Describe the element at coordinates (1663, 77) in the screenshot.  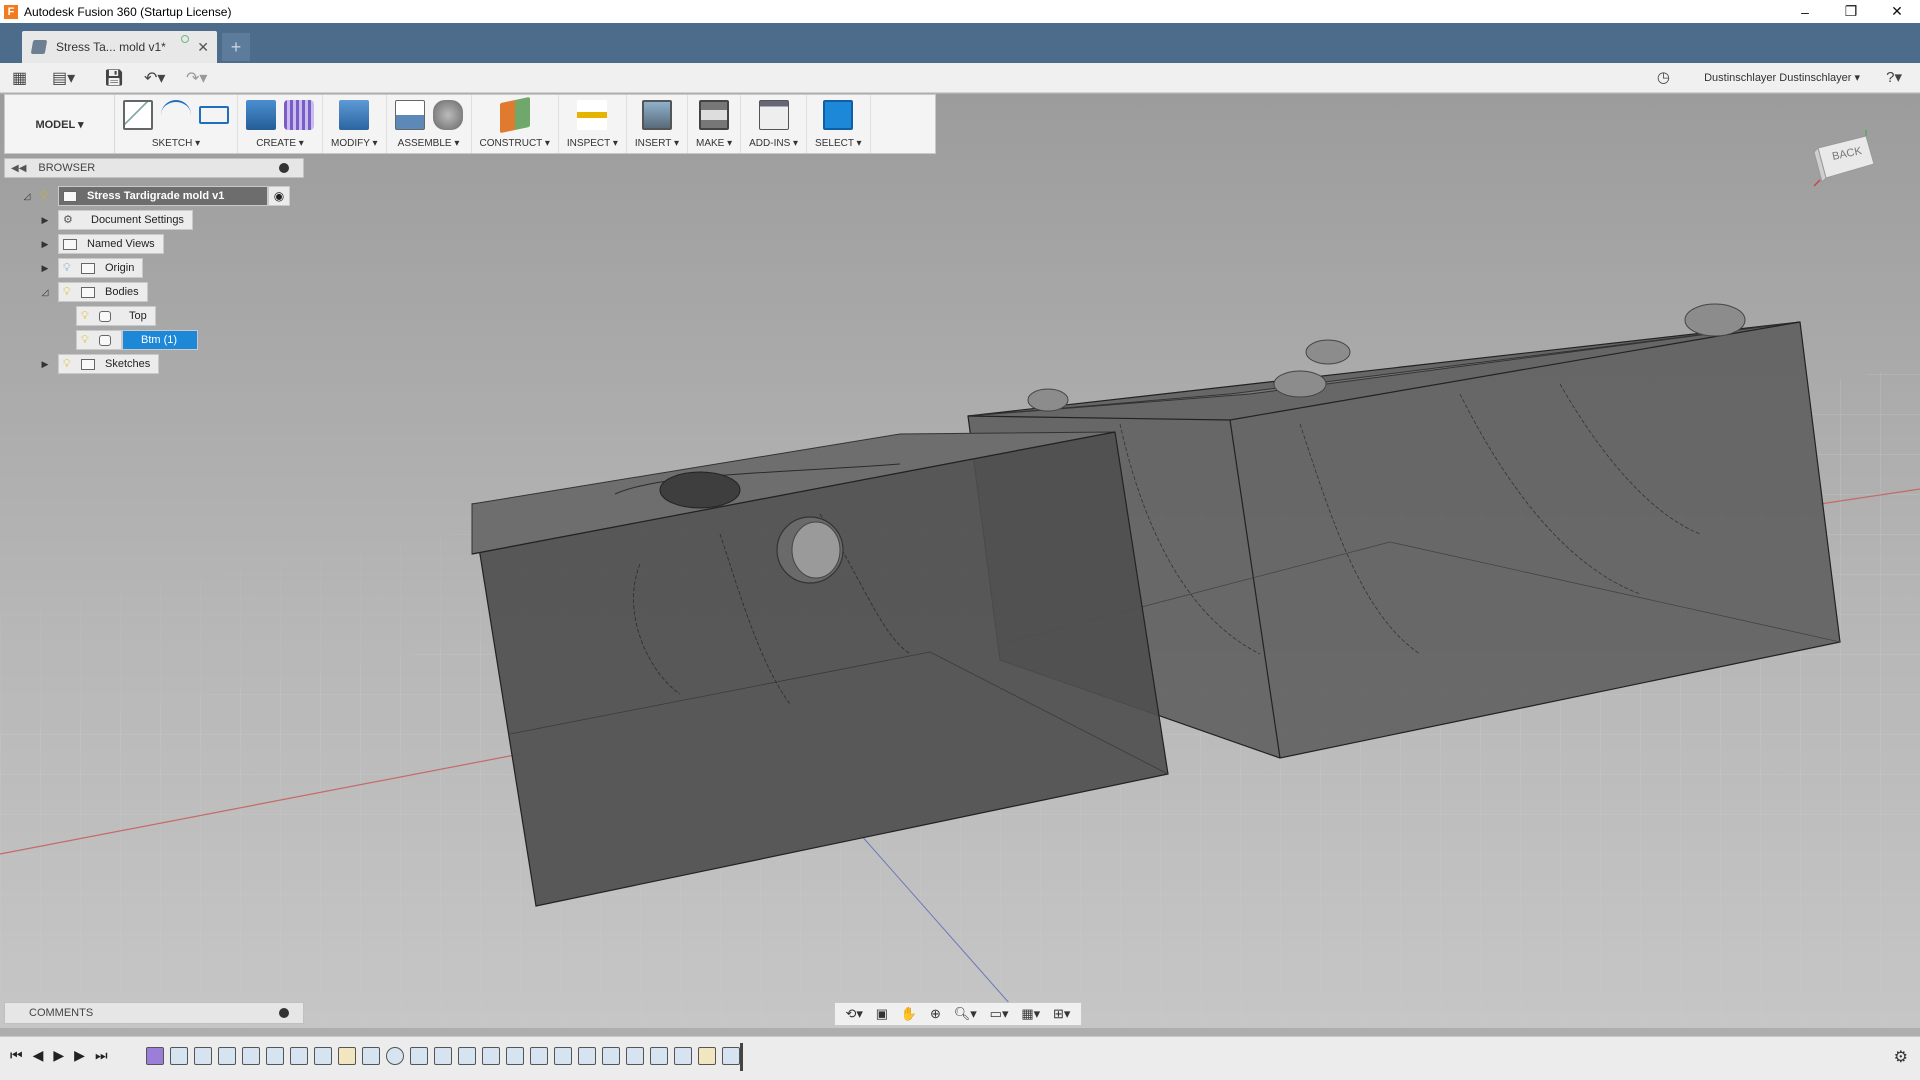
I see `job-status-clock-icon: ◷` at that location.